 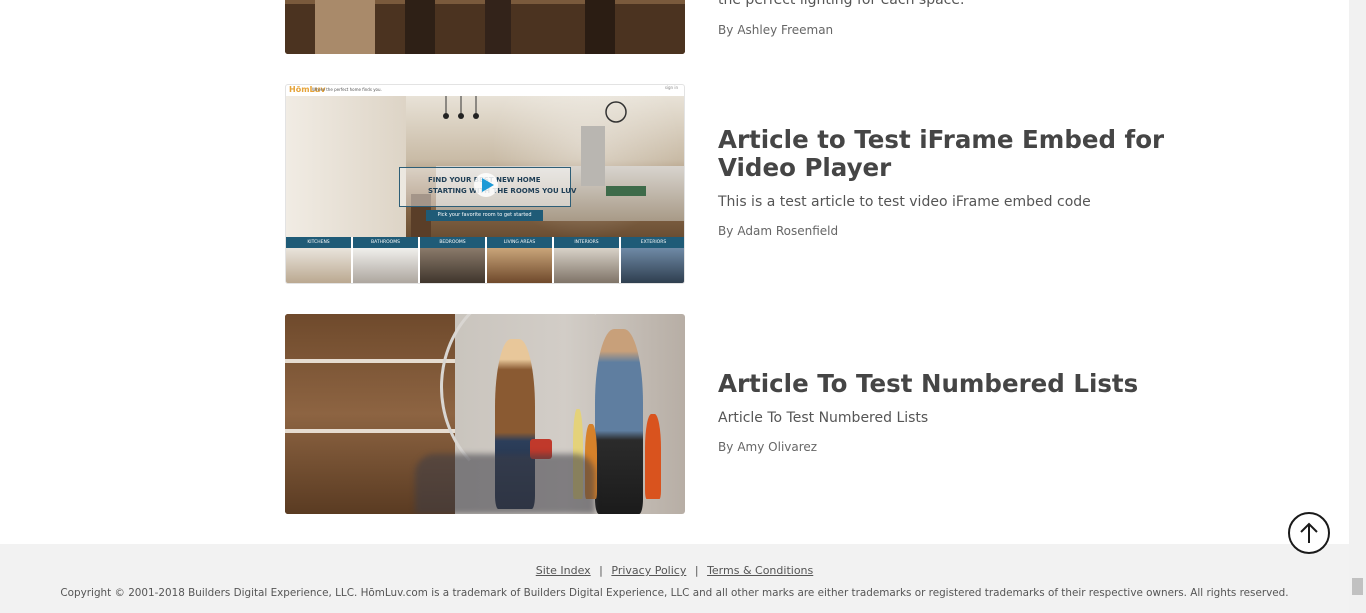 What do you see at coordinates (787, 231) in the screenshot?
I see `author-name: Adam Rosenfield` at bounding box center [787, 231].